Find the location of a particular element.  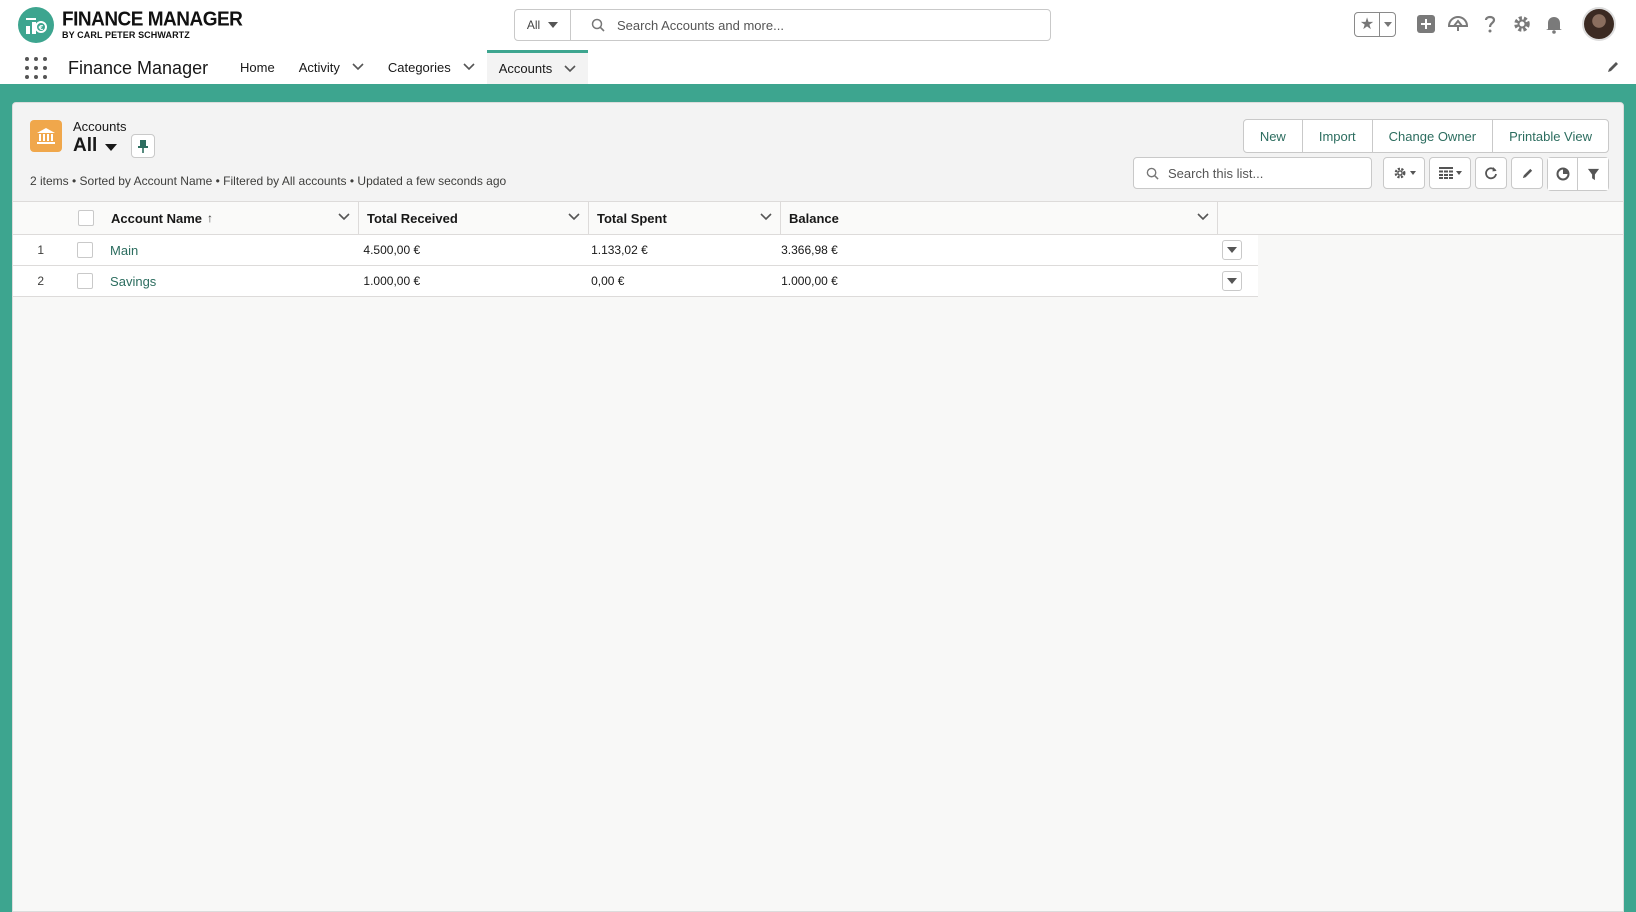

favorites-dropdown is located at coordinates (1387, 24).